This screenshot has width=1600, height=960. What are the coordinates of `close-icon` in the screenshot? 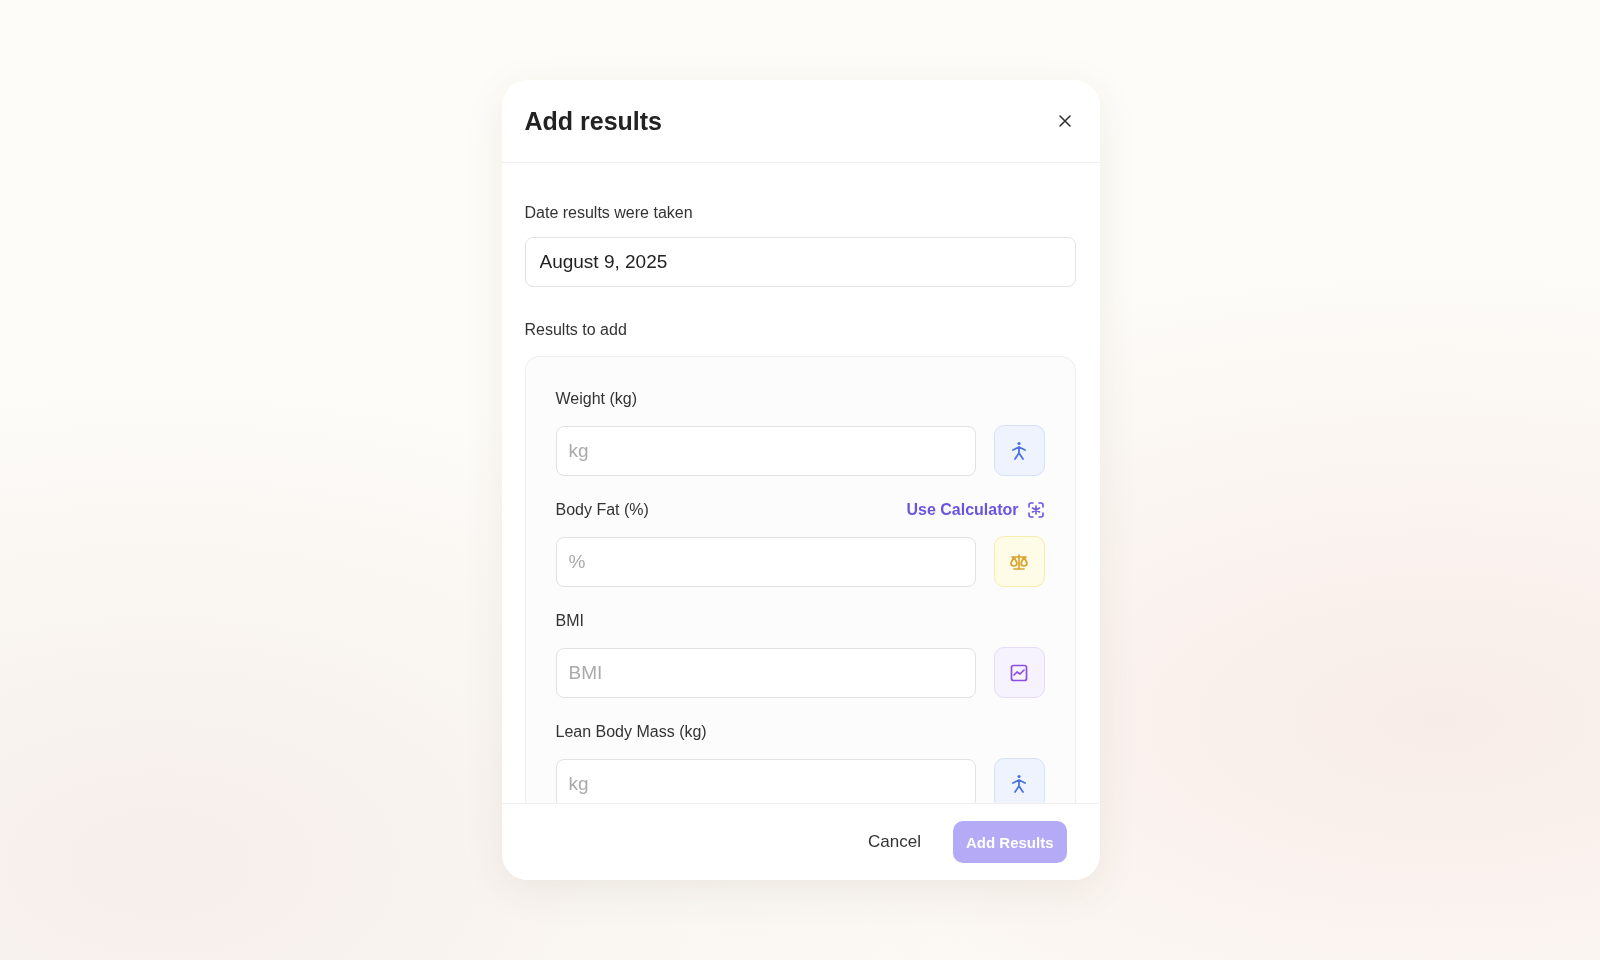 It's located at (1064, 121).